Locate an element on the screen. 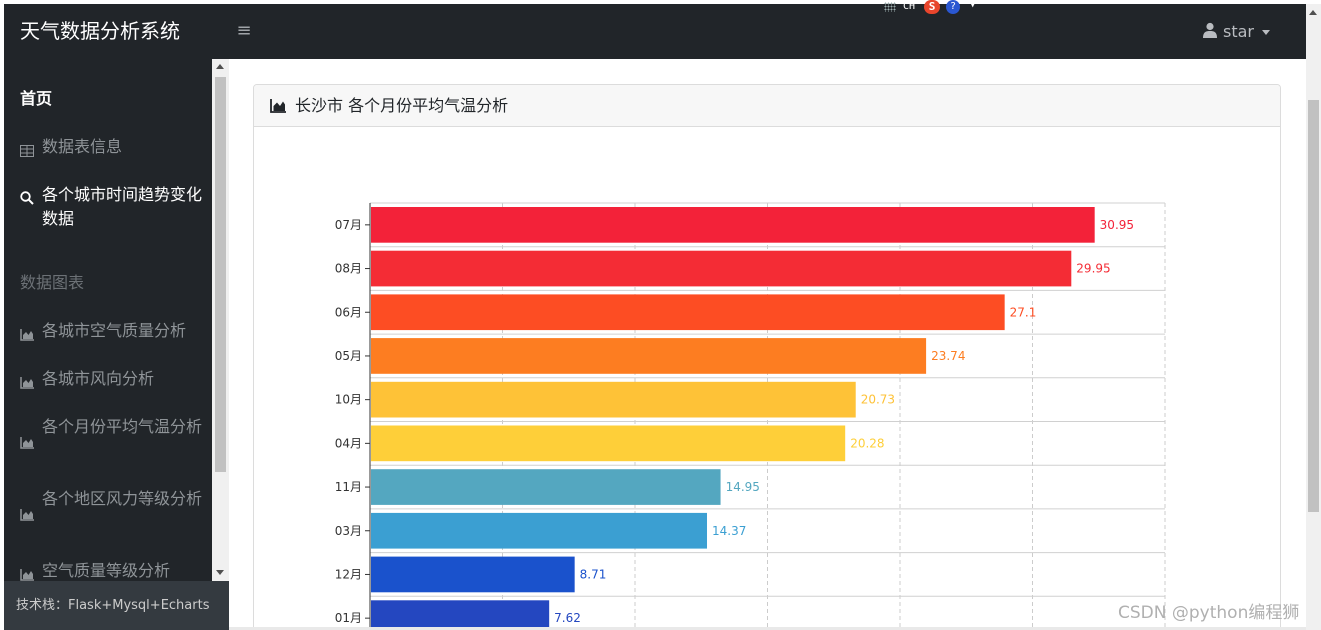  sidebar-item-wind-direction: 各城市风向分析 is located at coordinates (108, 379).